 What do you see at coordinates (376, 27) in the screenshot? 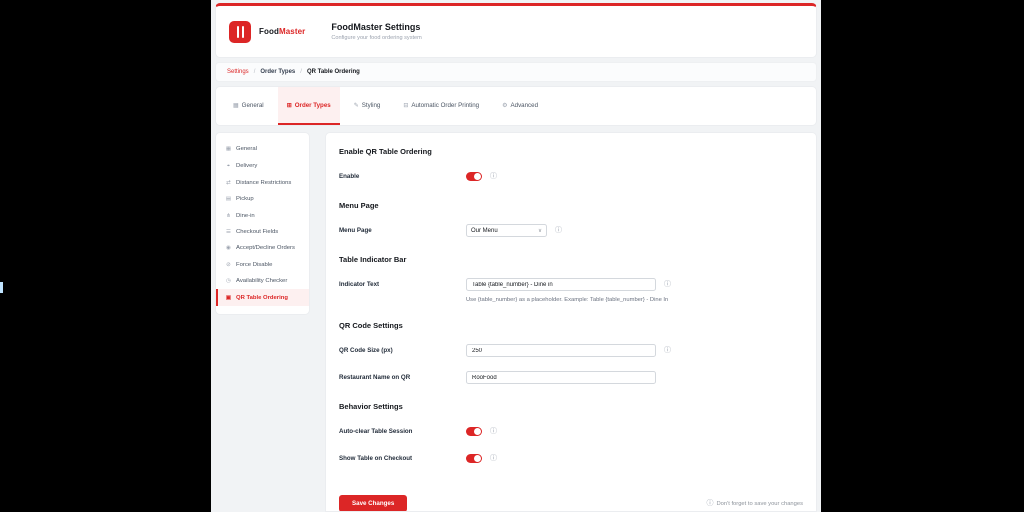
I see `page-title: FoodMaster Settings` at bounding box center [376, 27].